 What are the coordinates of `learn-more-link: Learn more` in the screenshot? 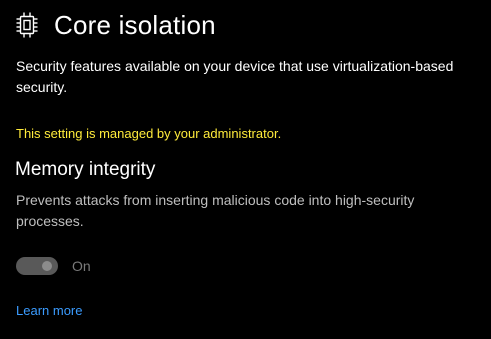 It's located at (49, 311).